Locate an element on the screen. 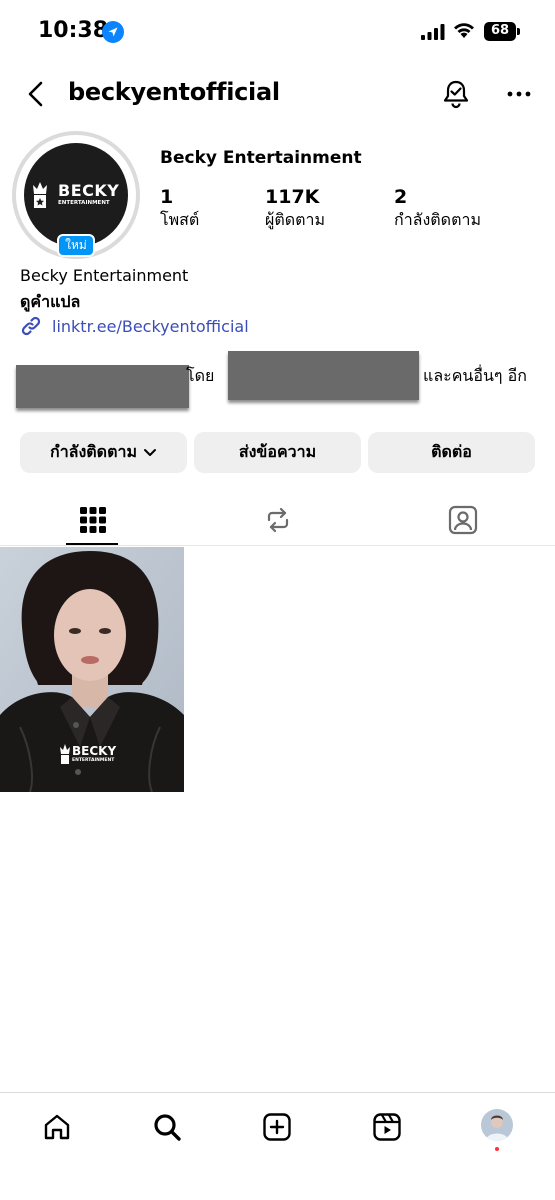 This screenshot has height=1200, width=555. cellular-signal-icon is located at coordinates (433, 32).